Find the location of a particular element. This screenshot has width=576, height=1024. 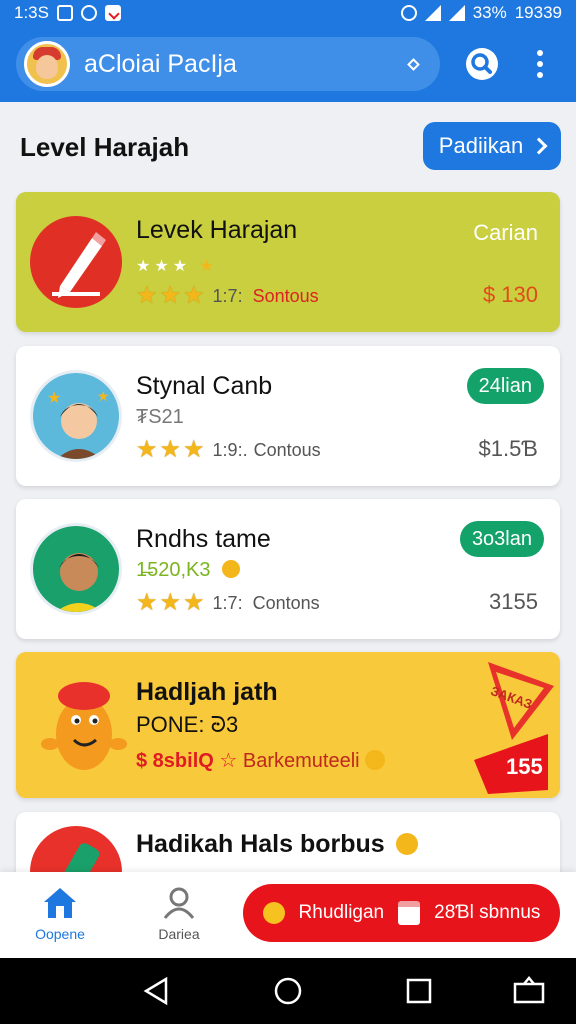

status-bar: 1:3S 33% 19339 is located at coordinates (288, 13).